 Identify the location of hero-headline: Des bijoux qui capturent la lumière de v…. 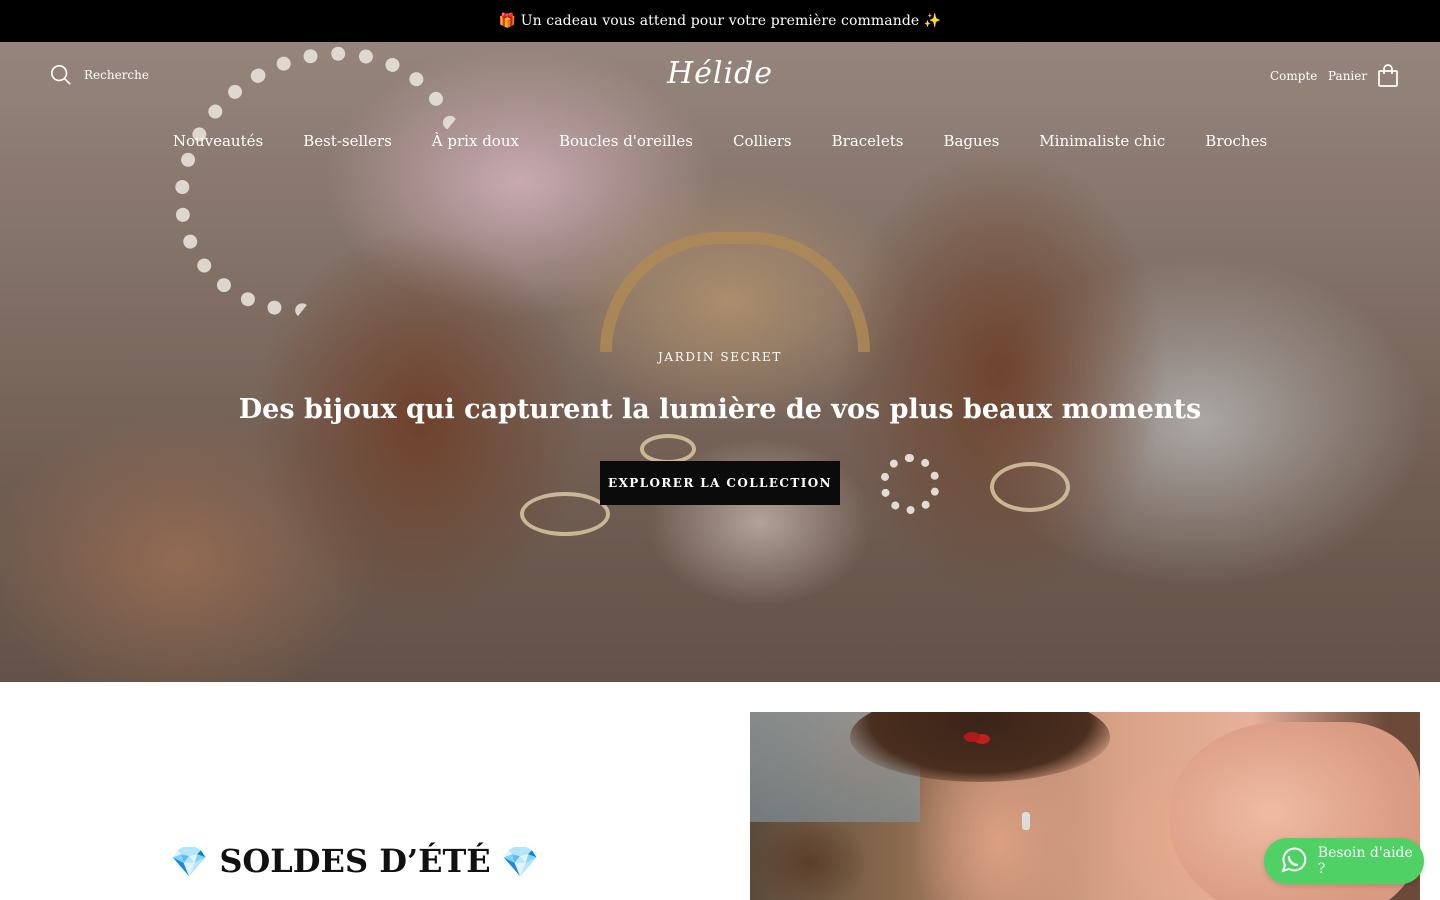
(720, 409).